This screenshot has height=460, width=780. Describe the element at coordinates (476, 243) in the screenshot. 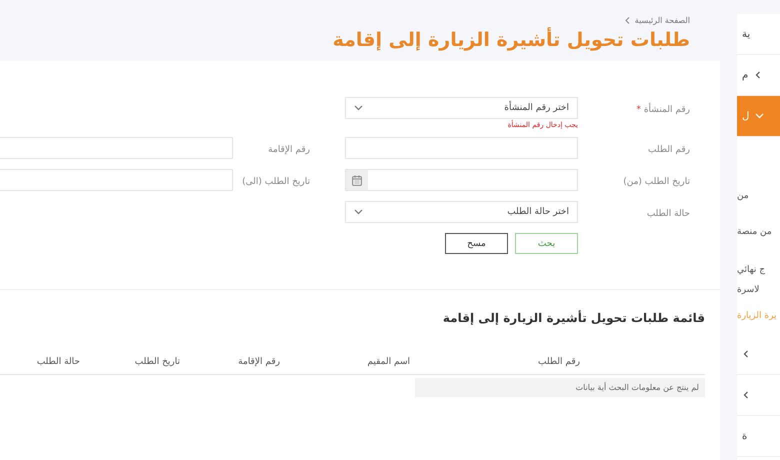

I see `clear-button: مسح` at that location.